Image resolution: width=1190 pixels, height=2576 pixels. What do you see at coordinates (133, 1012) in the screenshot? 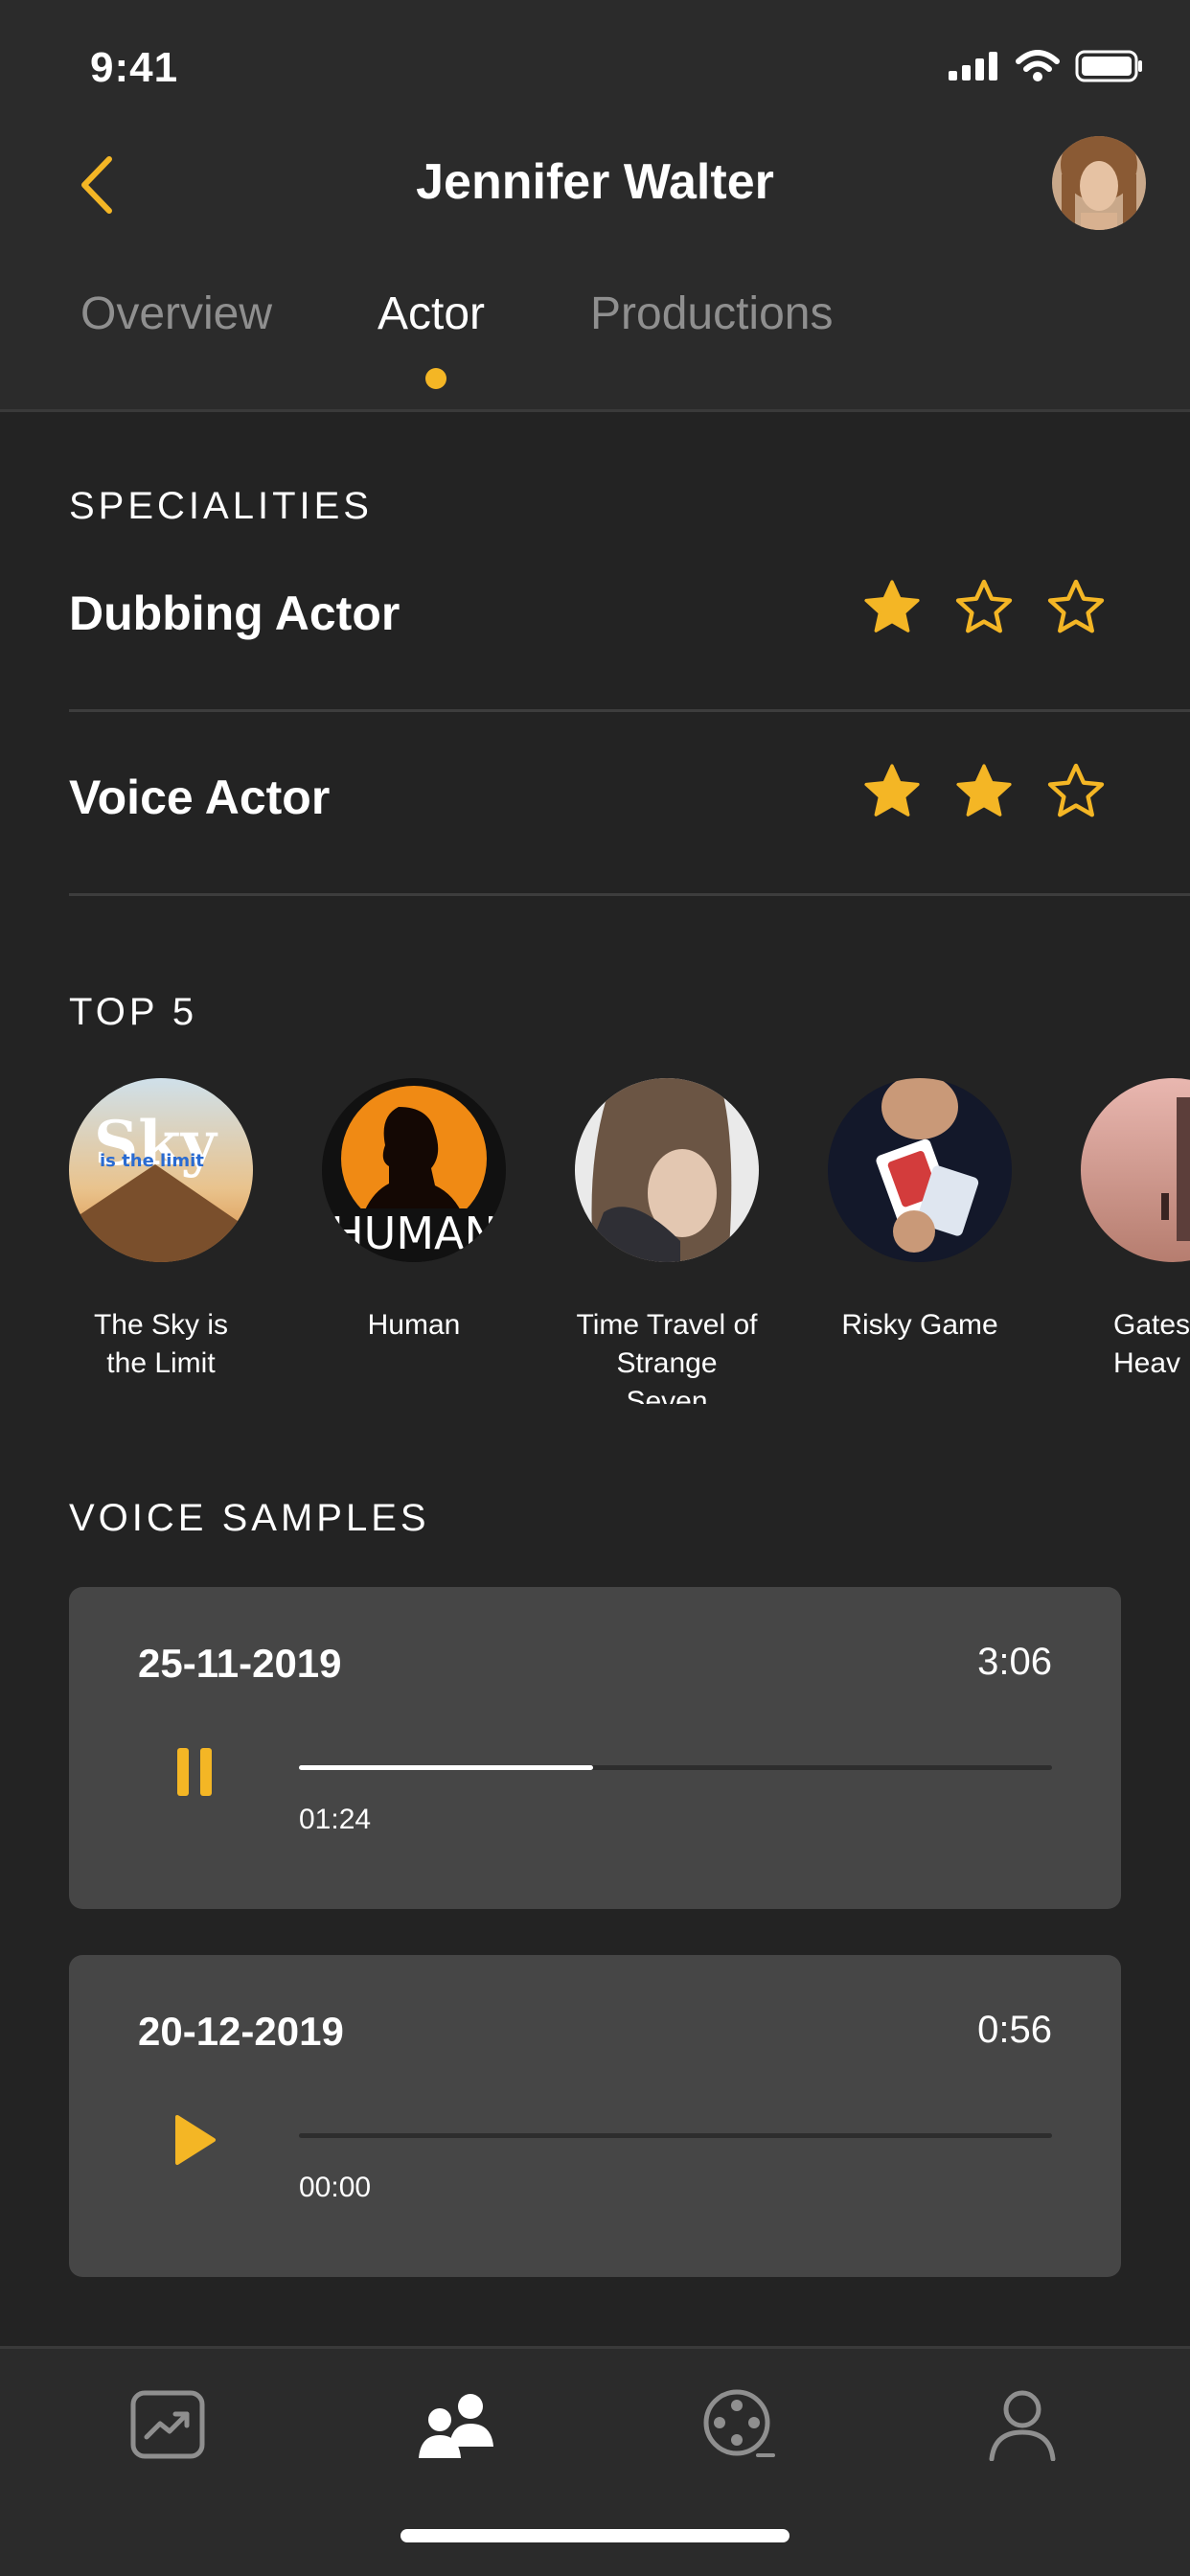
I see `top5-heading: TOP 5` at bounding box center [133, 1012].